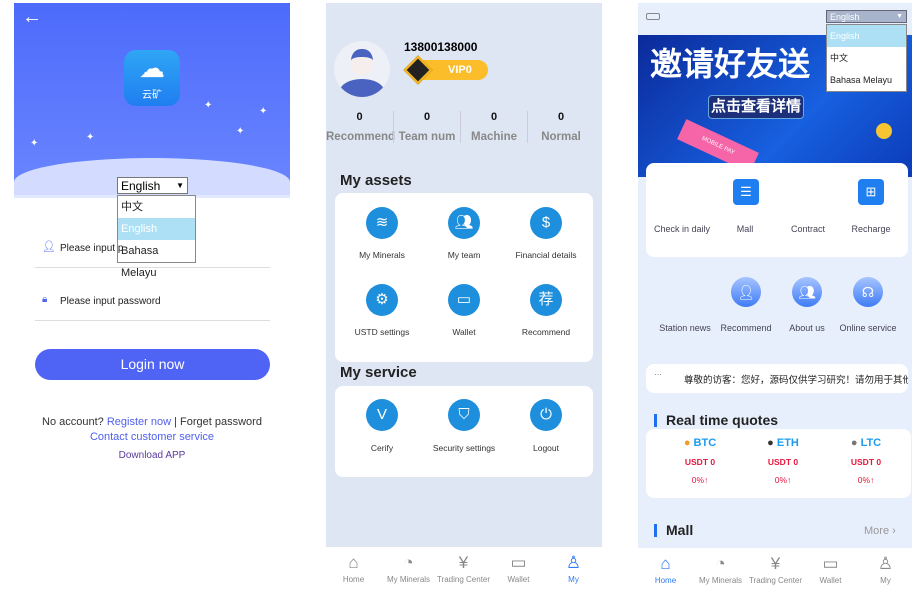 The width and height of the screenshot is (920, 603). I want to click on asset-item: 荐 Recommend, so click(546, 310).